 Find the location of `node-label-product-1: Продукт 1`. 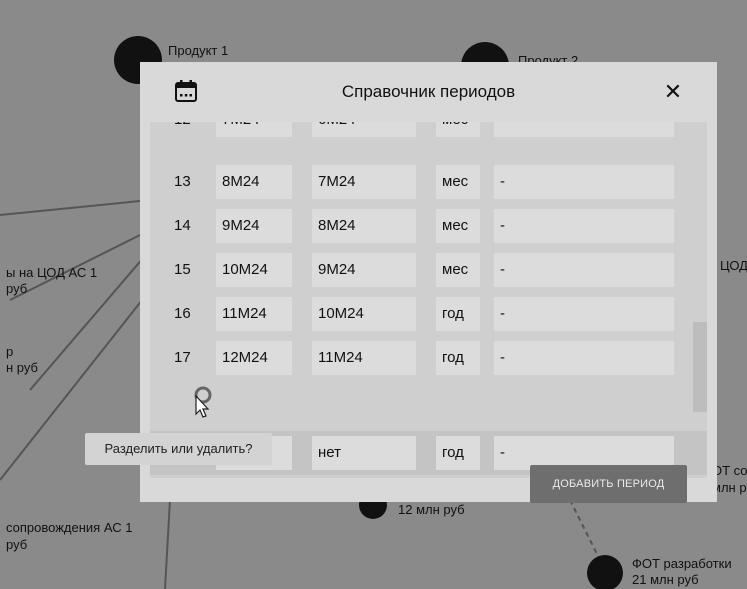

node-label-product-1: Продукт 1 is located at coordinates (198, 50).